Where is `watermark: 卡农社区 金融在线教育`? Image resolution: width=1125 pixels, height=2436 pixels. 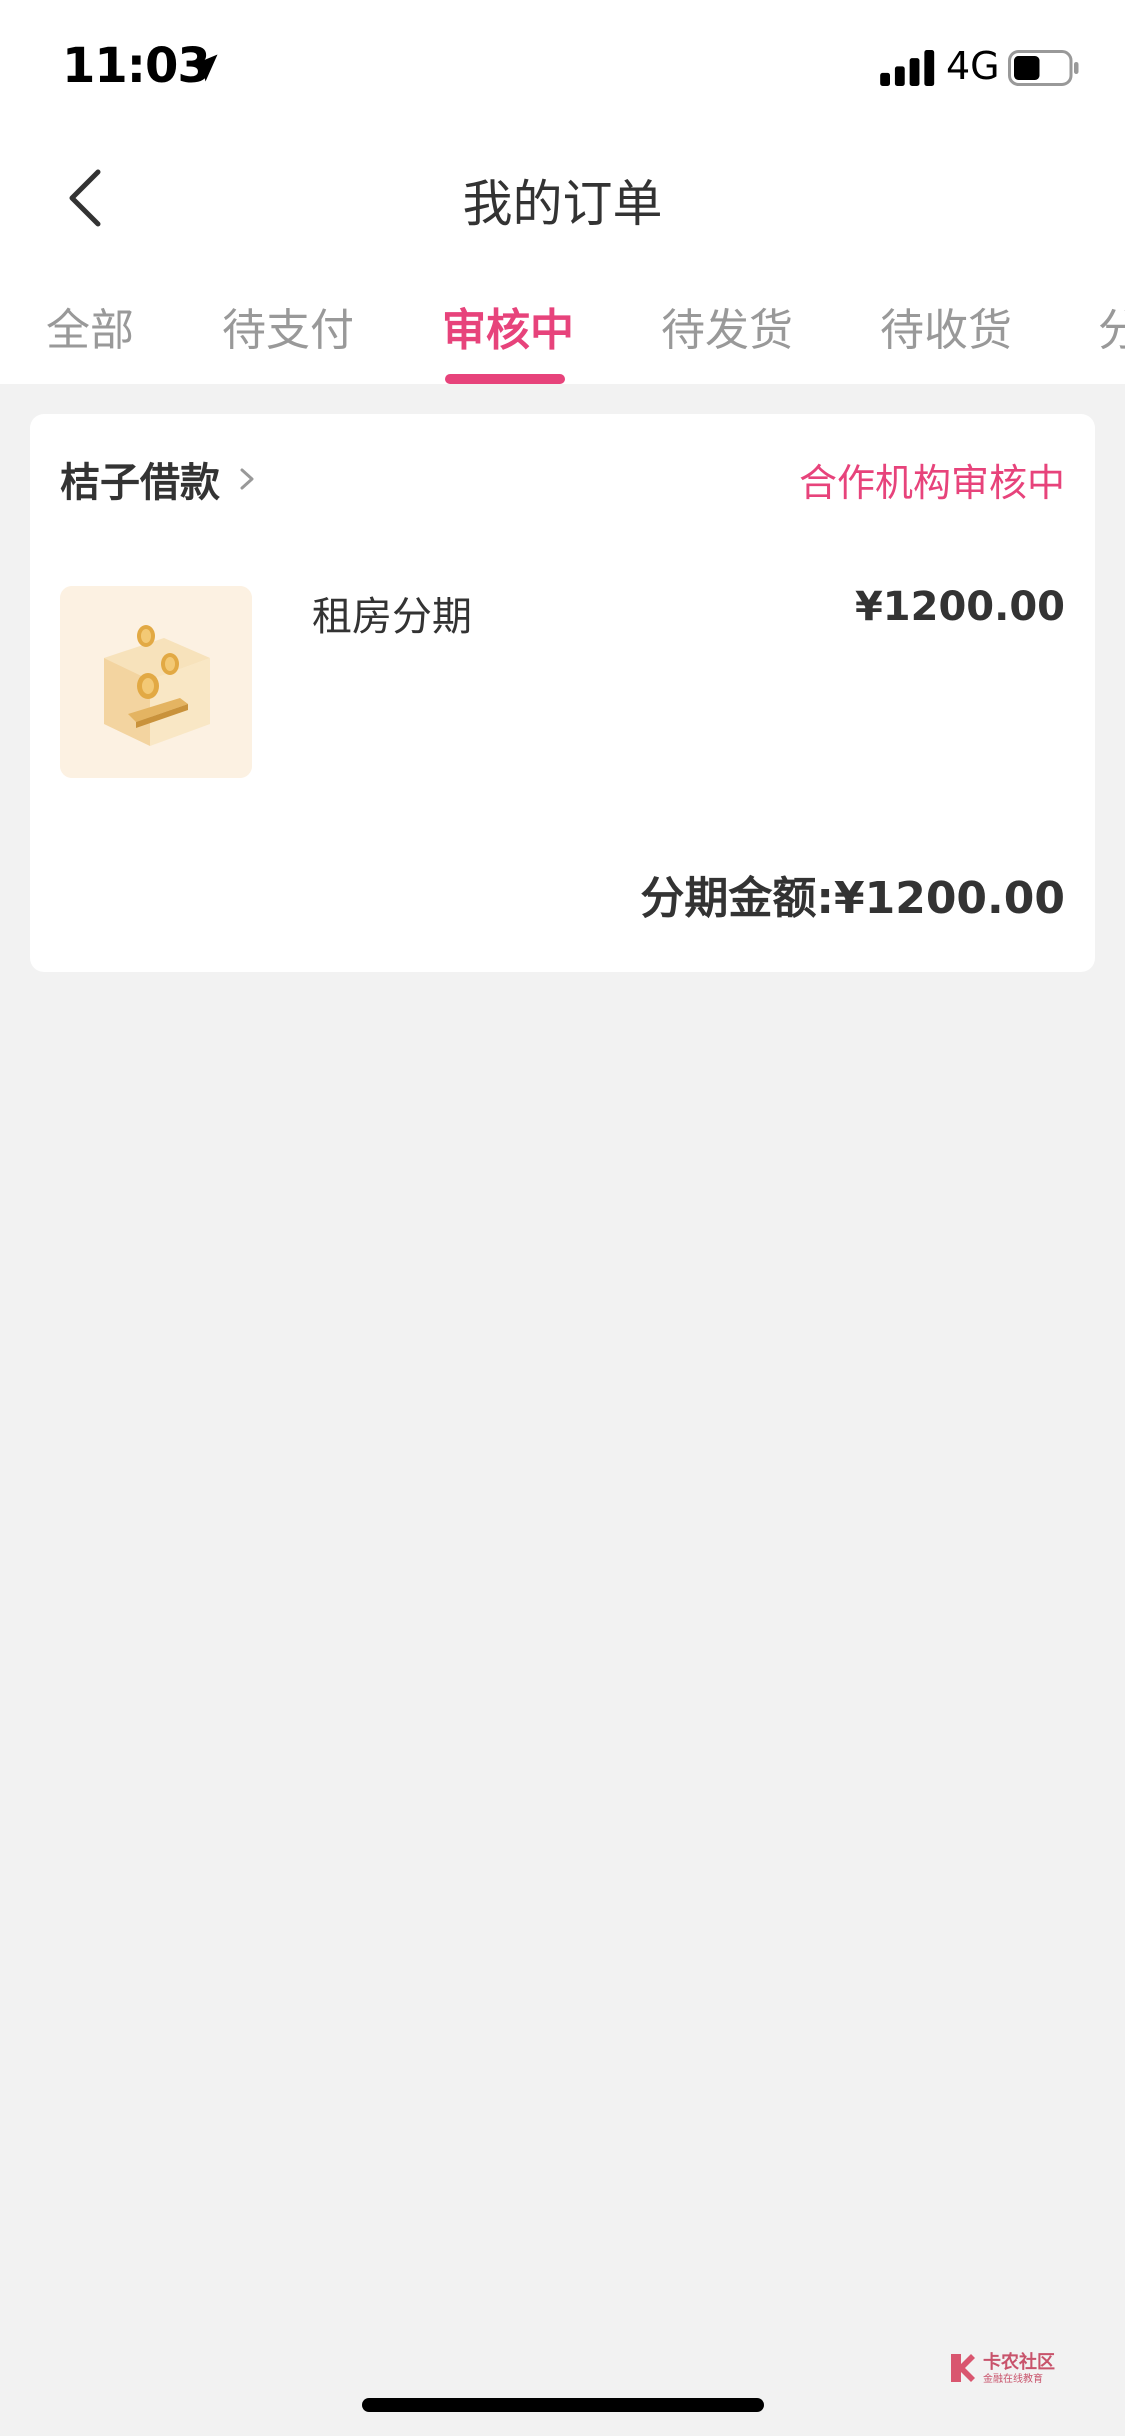
watermark: 卡农社区 金融在线教育 is located at coordinates (1005, 2368).